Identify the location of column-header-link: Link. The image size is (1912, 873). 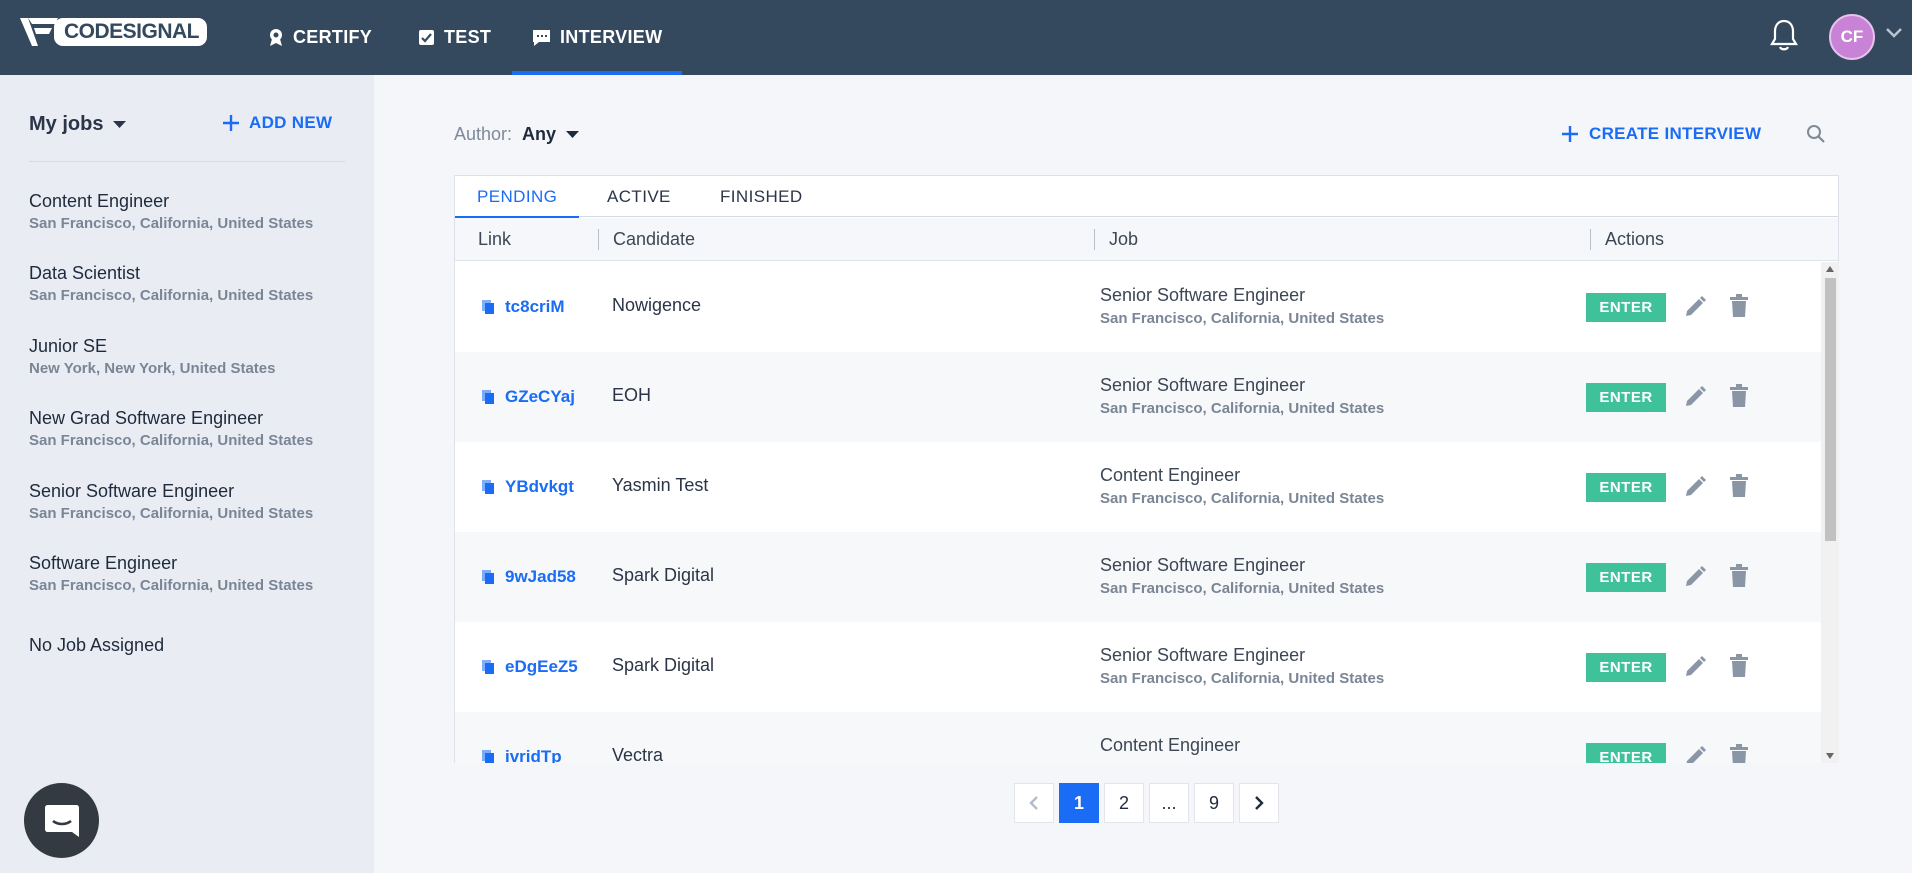
(495, 239).